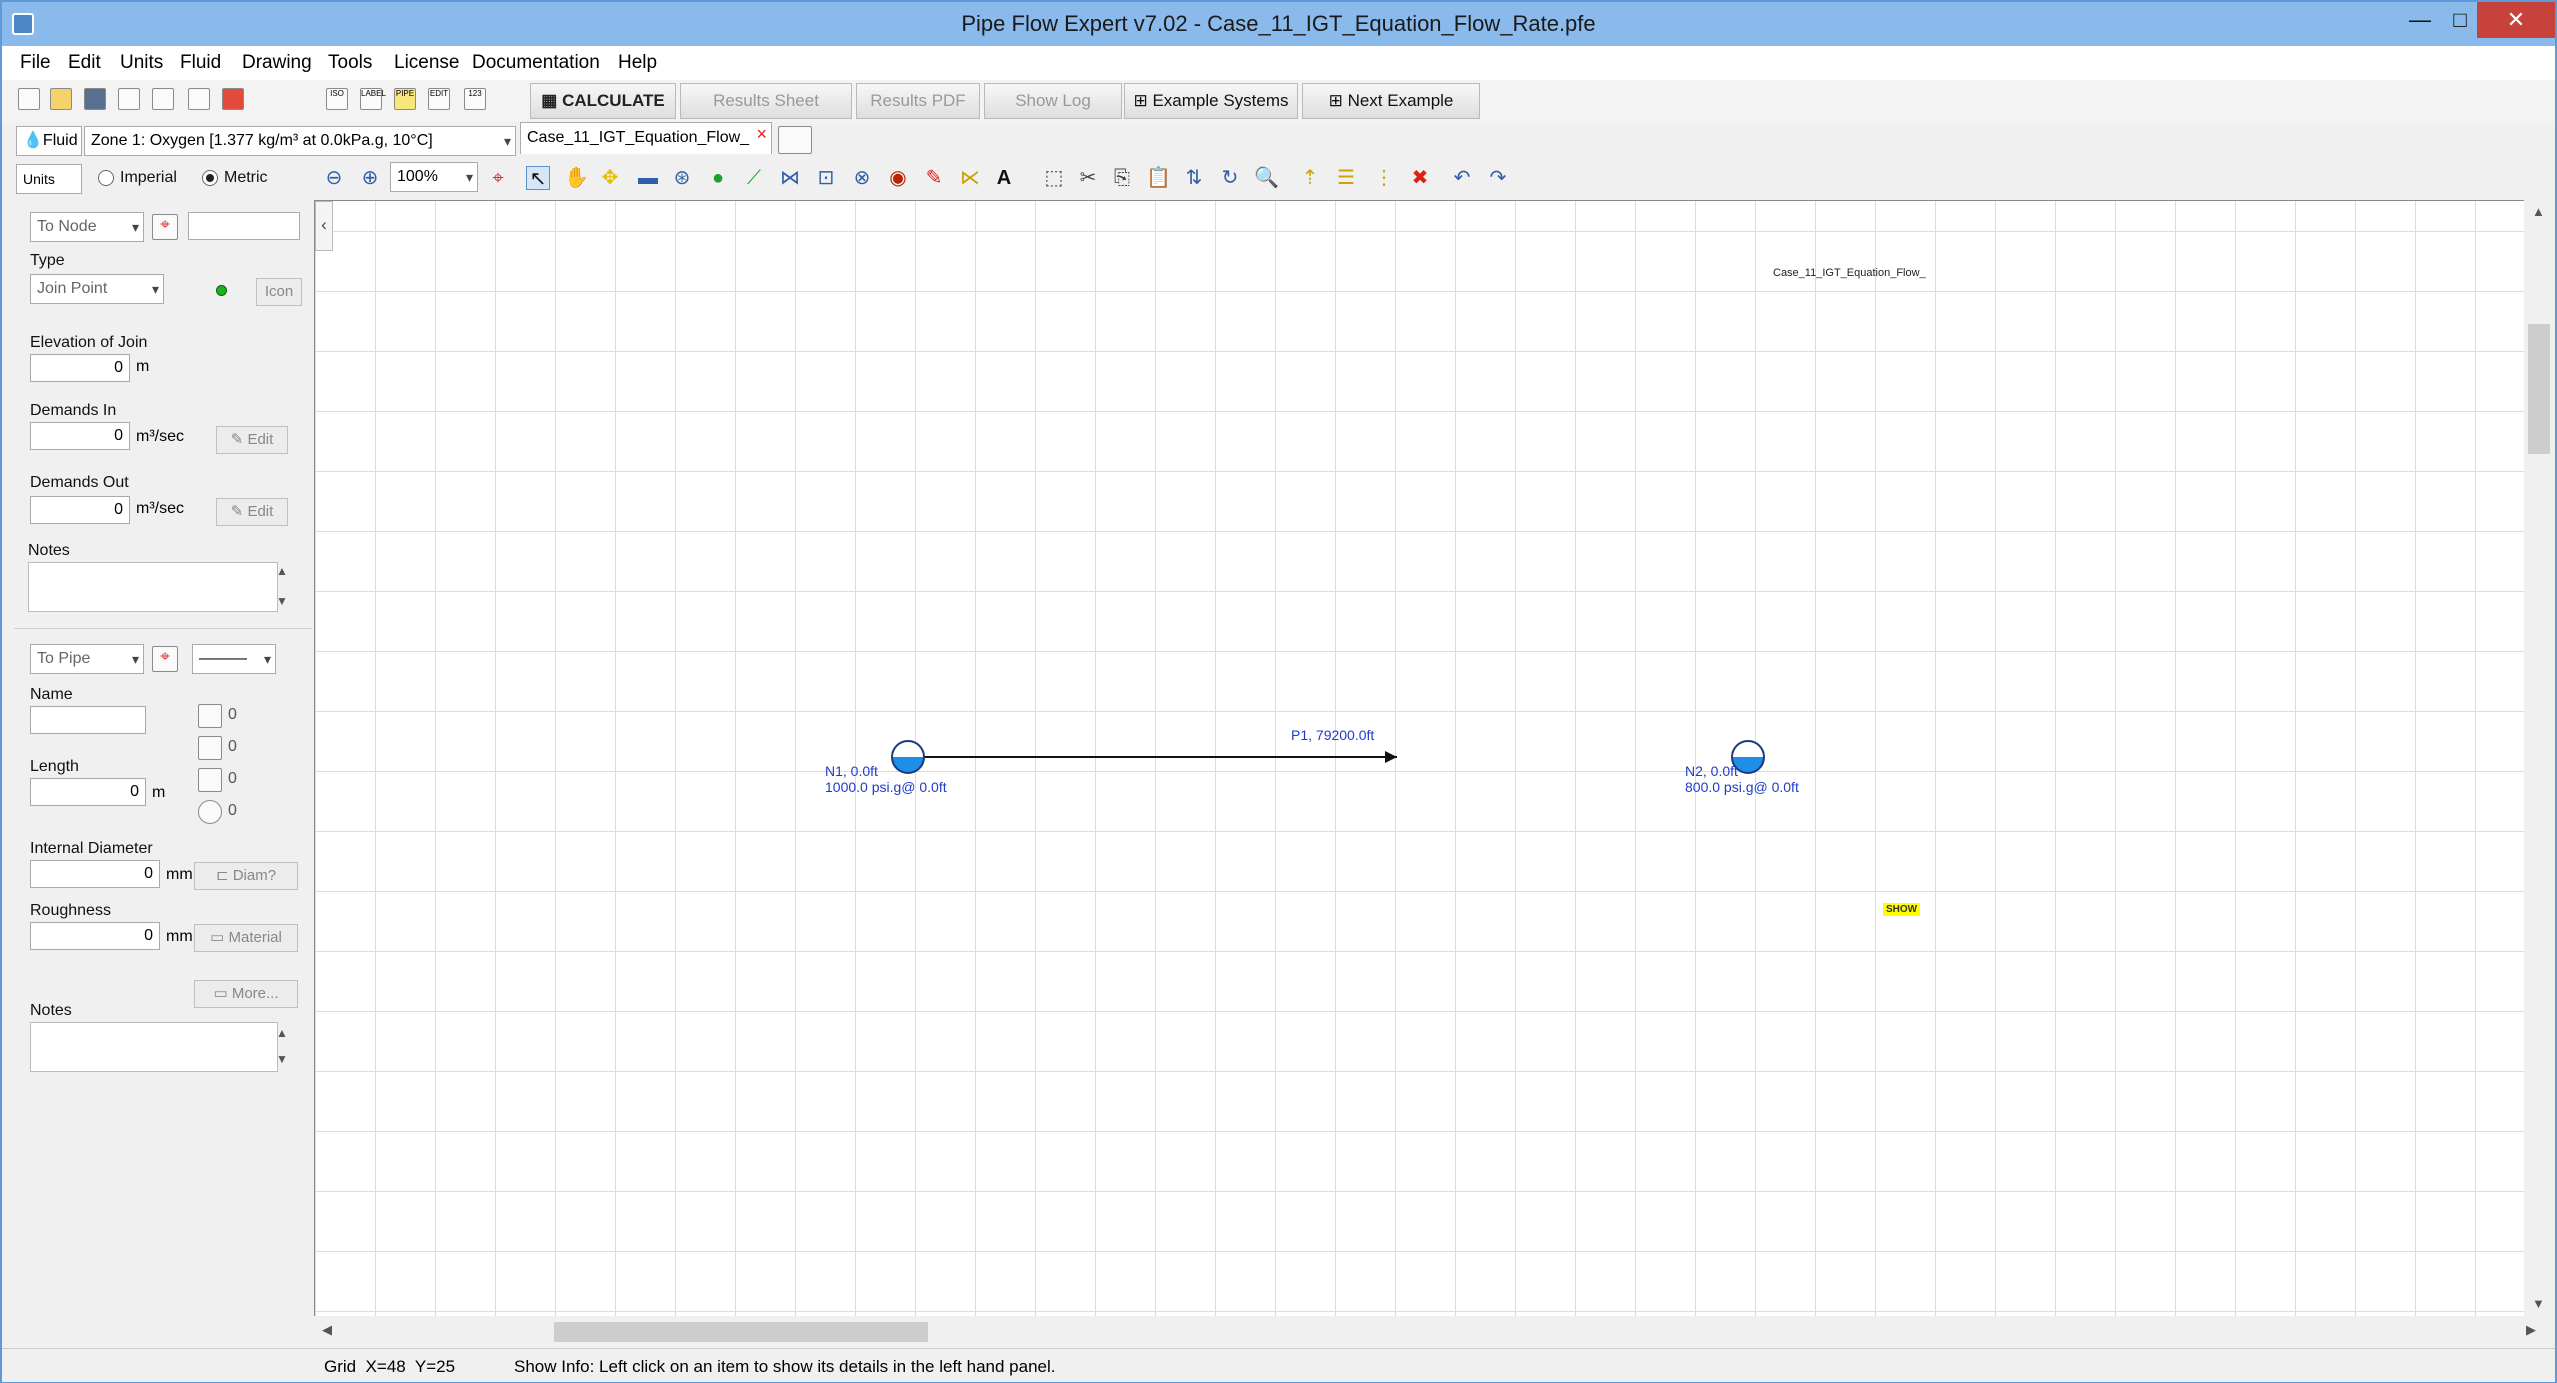  Describe the element at coordinates (1145, 757) in the screenshot. I see `pipe-p1` at that location.